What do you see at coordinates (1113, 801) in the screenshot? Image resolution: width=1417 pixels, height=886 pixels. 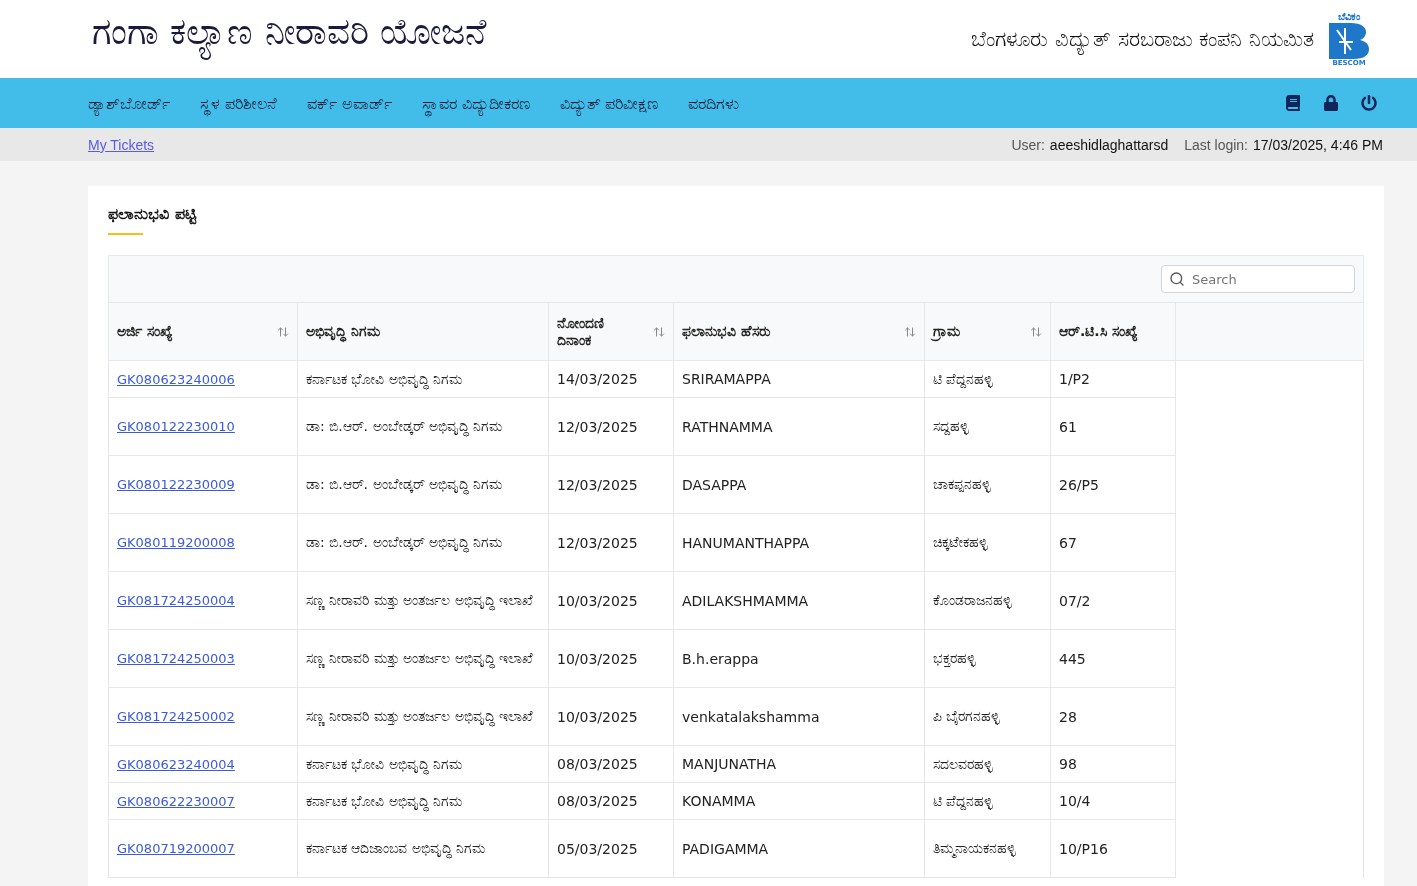 I see `table-cell: 10/4` at bounding box center [1113, 801].